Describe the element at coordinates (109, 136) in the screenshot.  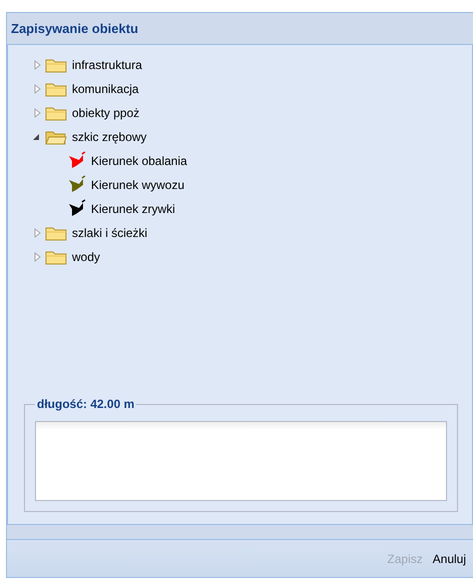
I see `tree-item: szkic zrębowy` at that location.